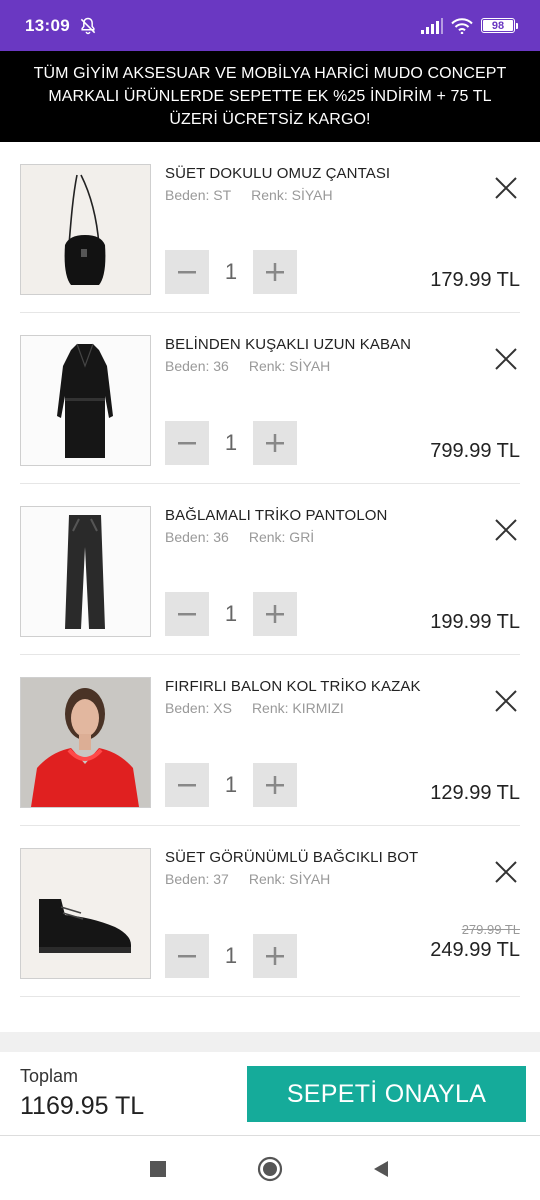 This screenshot has height=1200, width=540. I want to click on product-color: Renk: KIRMIZI, so click(297, 708).